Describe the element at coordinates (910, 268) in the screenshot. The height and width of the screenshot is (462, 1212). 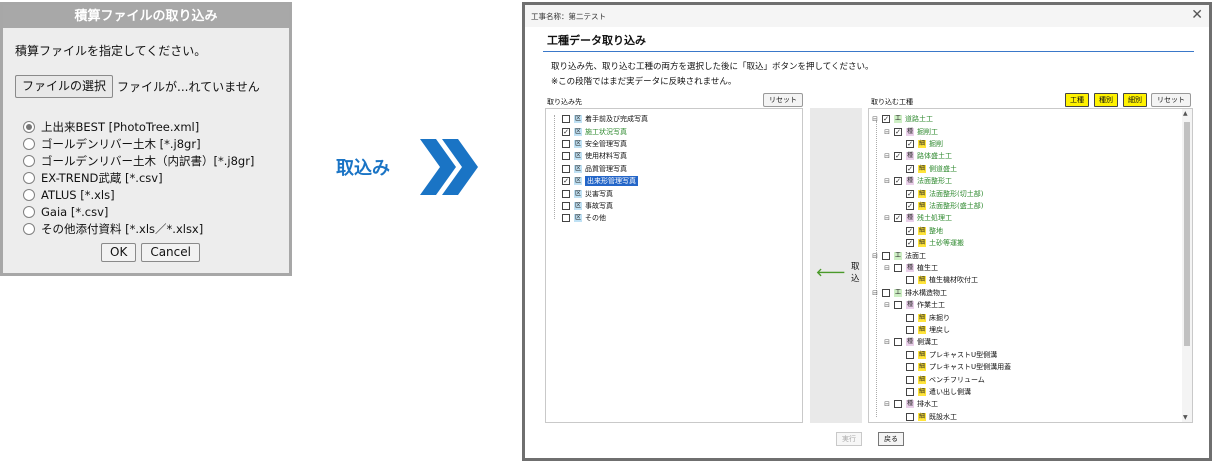
I see `work-type-item: ⊟ 種植生工` at that location.